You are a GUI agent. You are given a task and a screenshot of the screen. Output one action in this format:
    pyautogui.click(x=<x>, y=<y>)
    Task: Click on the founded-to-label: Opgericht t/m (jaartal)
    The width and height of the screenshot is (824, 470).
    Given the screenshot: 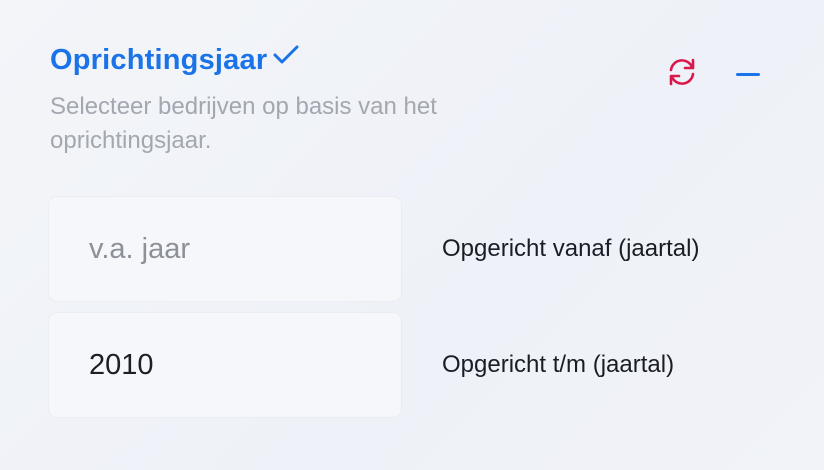 What is the action you would take?
    pyautogui.click(x=558, y=364)
    